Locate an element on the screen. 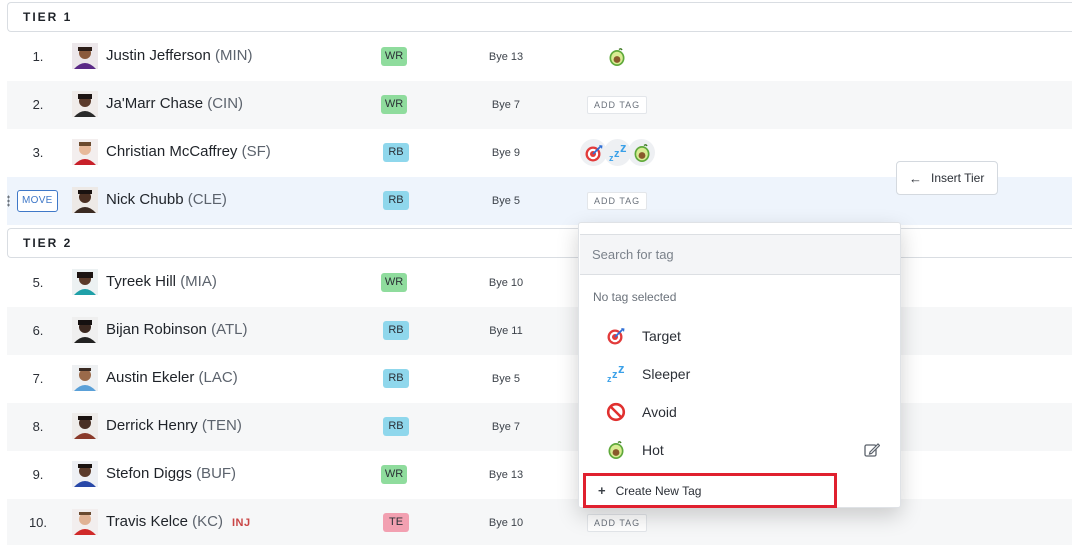  player-row: 5. Tyreek Hill (MIA) WR Bye 10 is located at coordinates (539, 283).